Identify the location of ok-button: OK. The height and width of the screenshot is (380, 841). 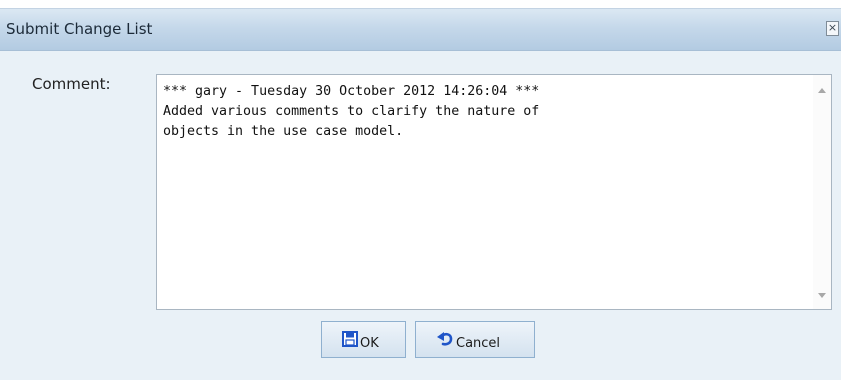
(363, 339).